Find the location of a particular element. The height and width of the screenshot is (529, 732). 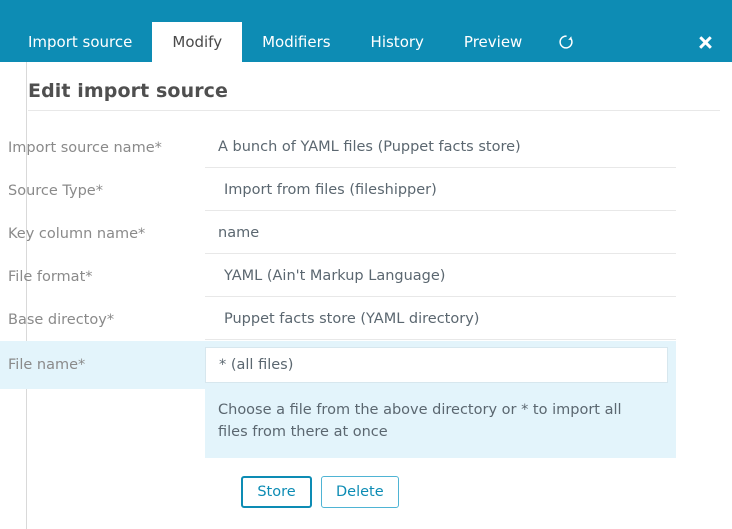

label-key-column-name: Key column name* is located at coordinates (77, 233).